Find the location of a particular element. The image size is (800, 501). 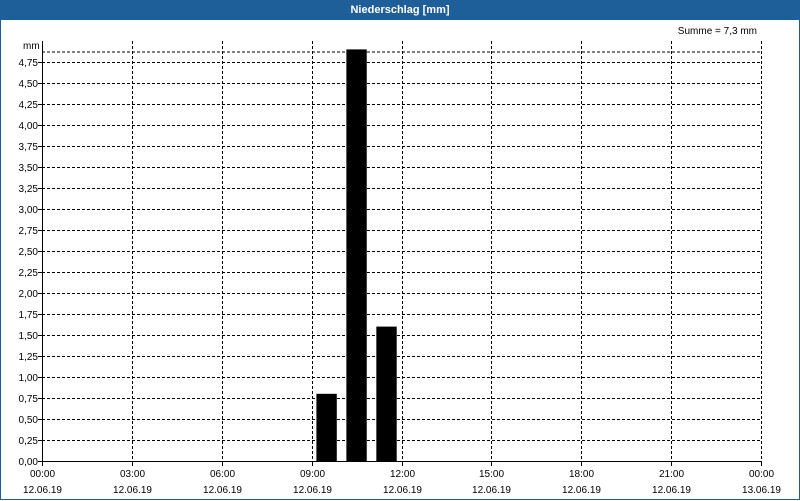

y-tick-label: 4,75 is located at coordinates (29, 63).